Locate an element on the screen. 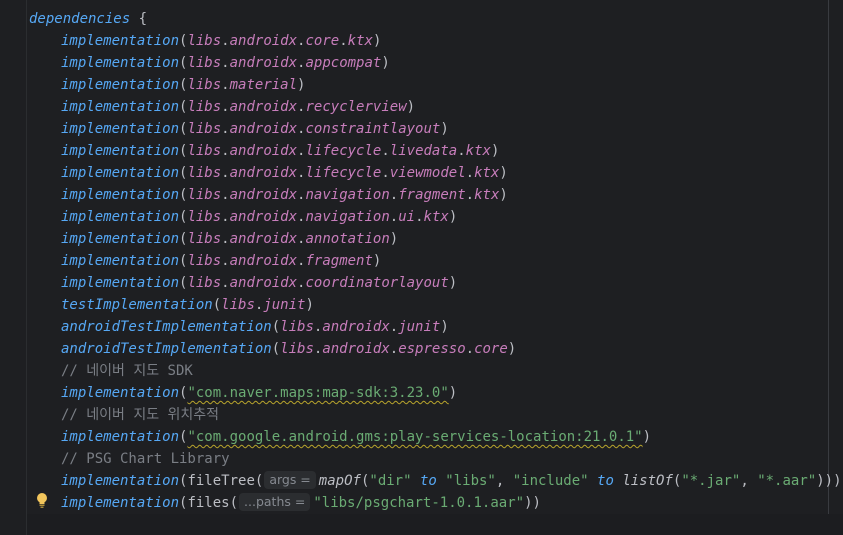 The width and height of the screenshot is (843, 535). comment-line: // PSG Chart Library is located at coordinates (129, 459).